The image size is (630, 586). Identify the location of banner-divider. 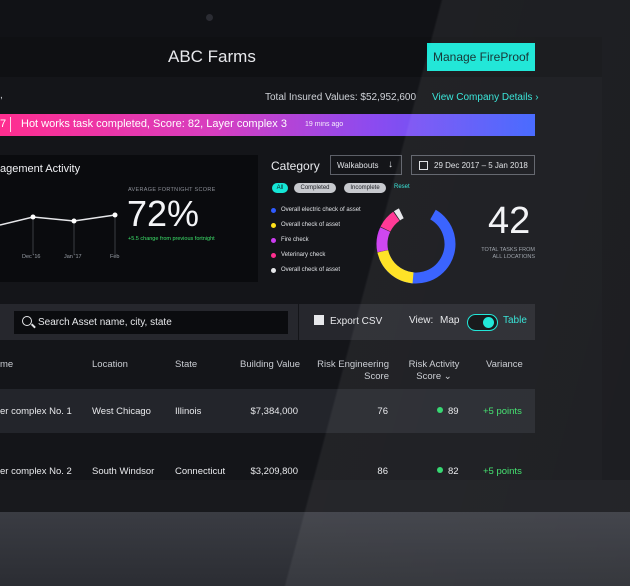
(10, 124).